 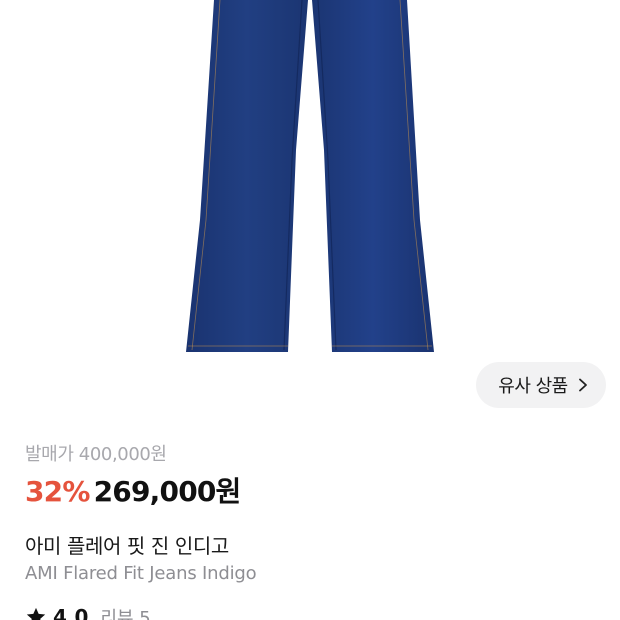 What do you see at coordinates (71, 612) in the screenshot?
I see `rating-value: 4.0` at bounding box center [71, 612].